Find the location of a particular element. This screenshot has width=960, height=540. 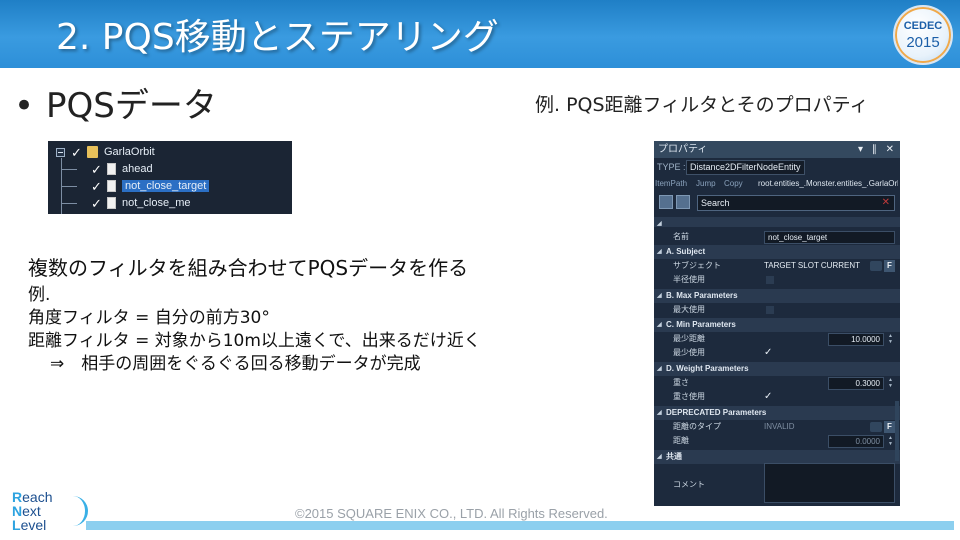

logo-word: Next is located at coordinates (26, 511).